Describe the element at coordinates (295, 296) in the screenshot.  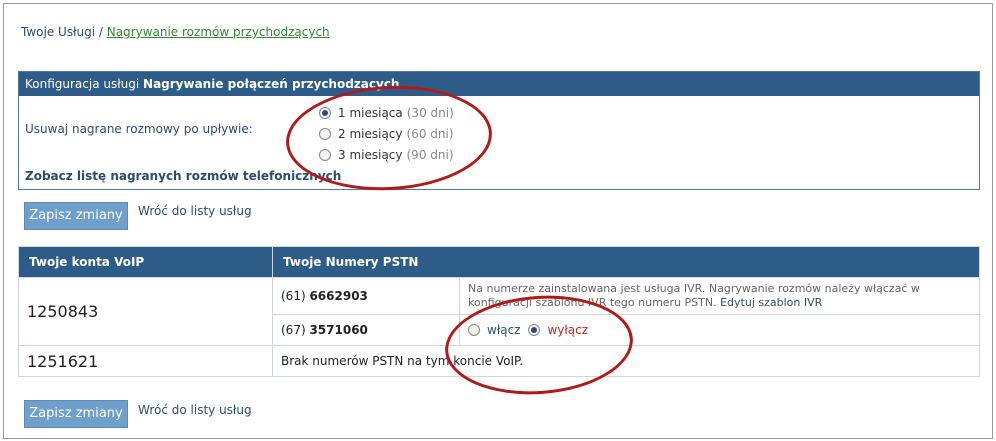
I see `number-prefix: (61)` at that location.